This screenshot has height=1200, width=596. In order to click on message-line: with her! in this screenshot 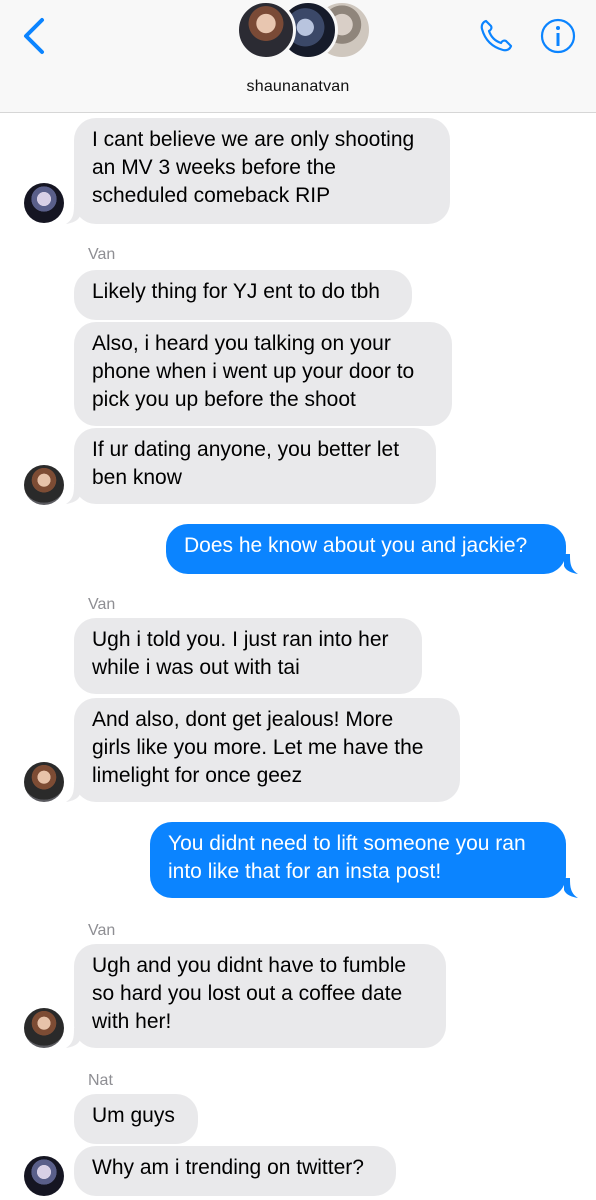, I will do `click(132, 1021)`.